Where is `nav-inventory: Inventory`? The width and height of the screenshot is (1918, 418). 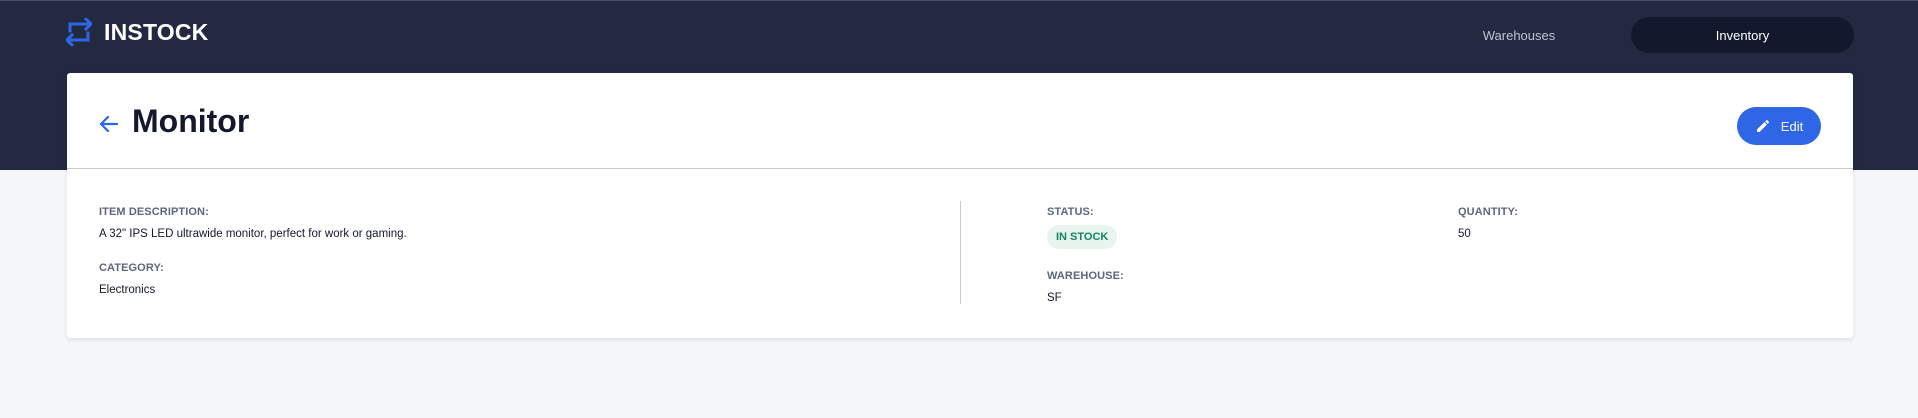 nav-inventory: Inventory is located at coordinates (1742, 35).